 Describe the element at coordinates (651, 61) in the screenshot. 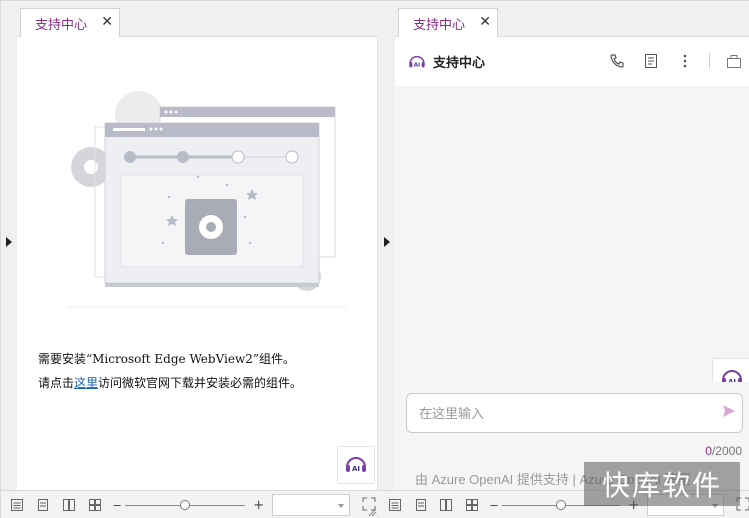

I see `notes-icon` at that location.